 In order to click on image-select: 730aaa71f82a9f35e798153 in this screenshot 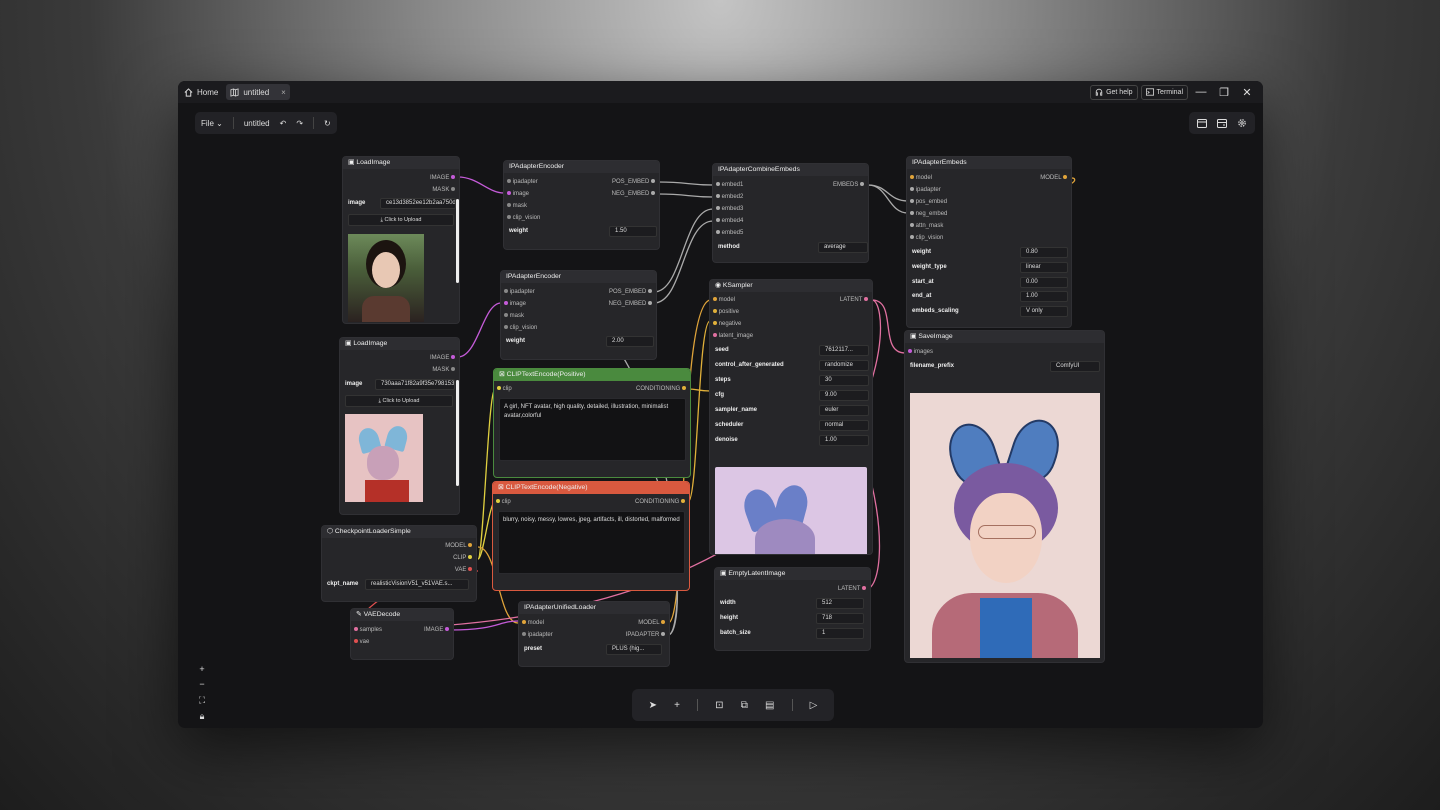, I will do `click(415, 384)`.